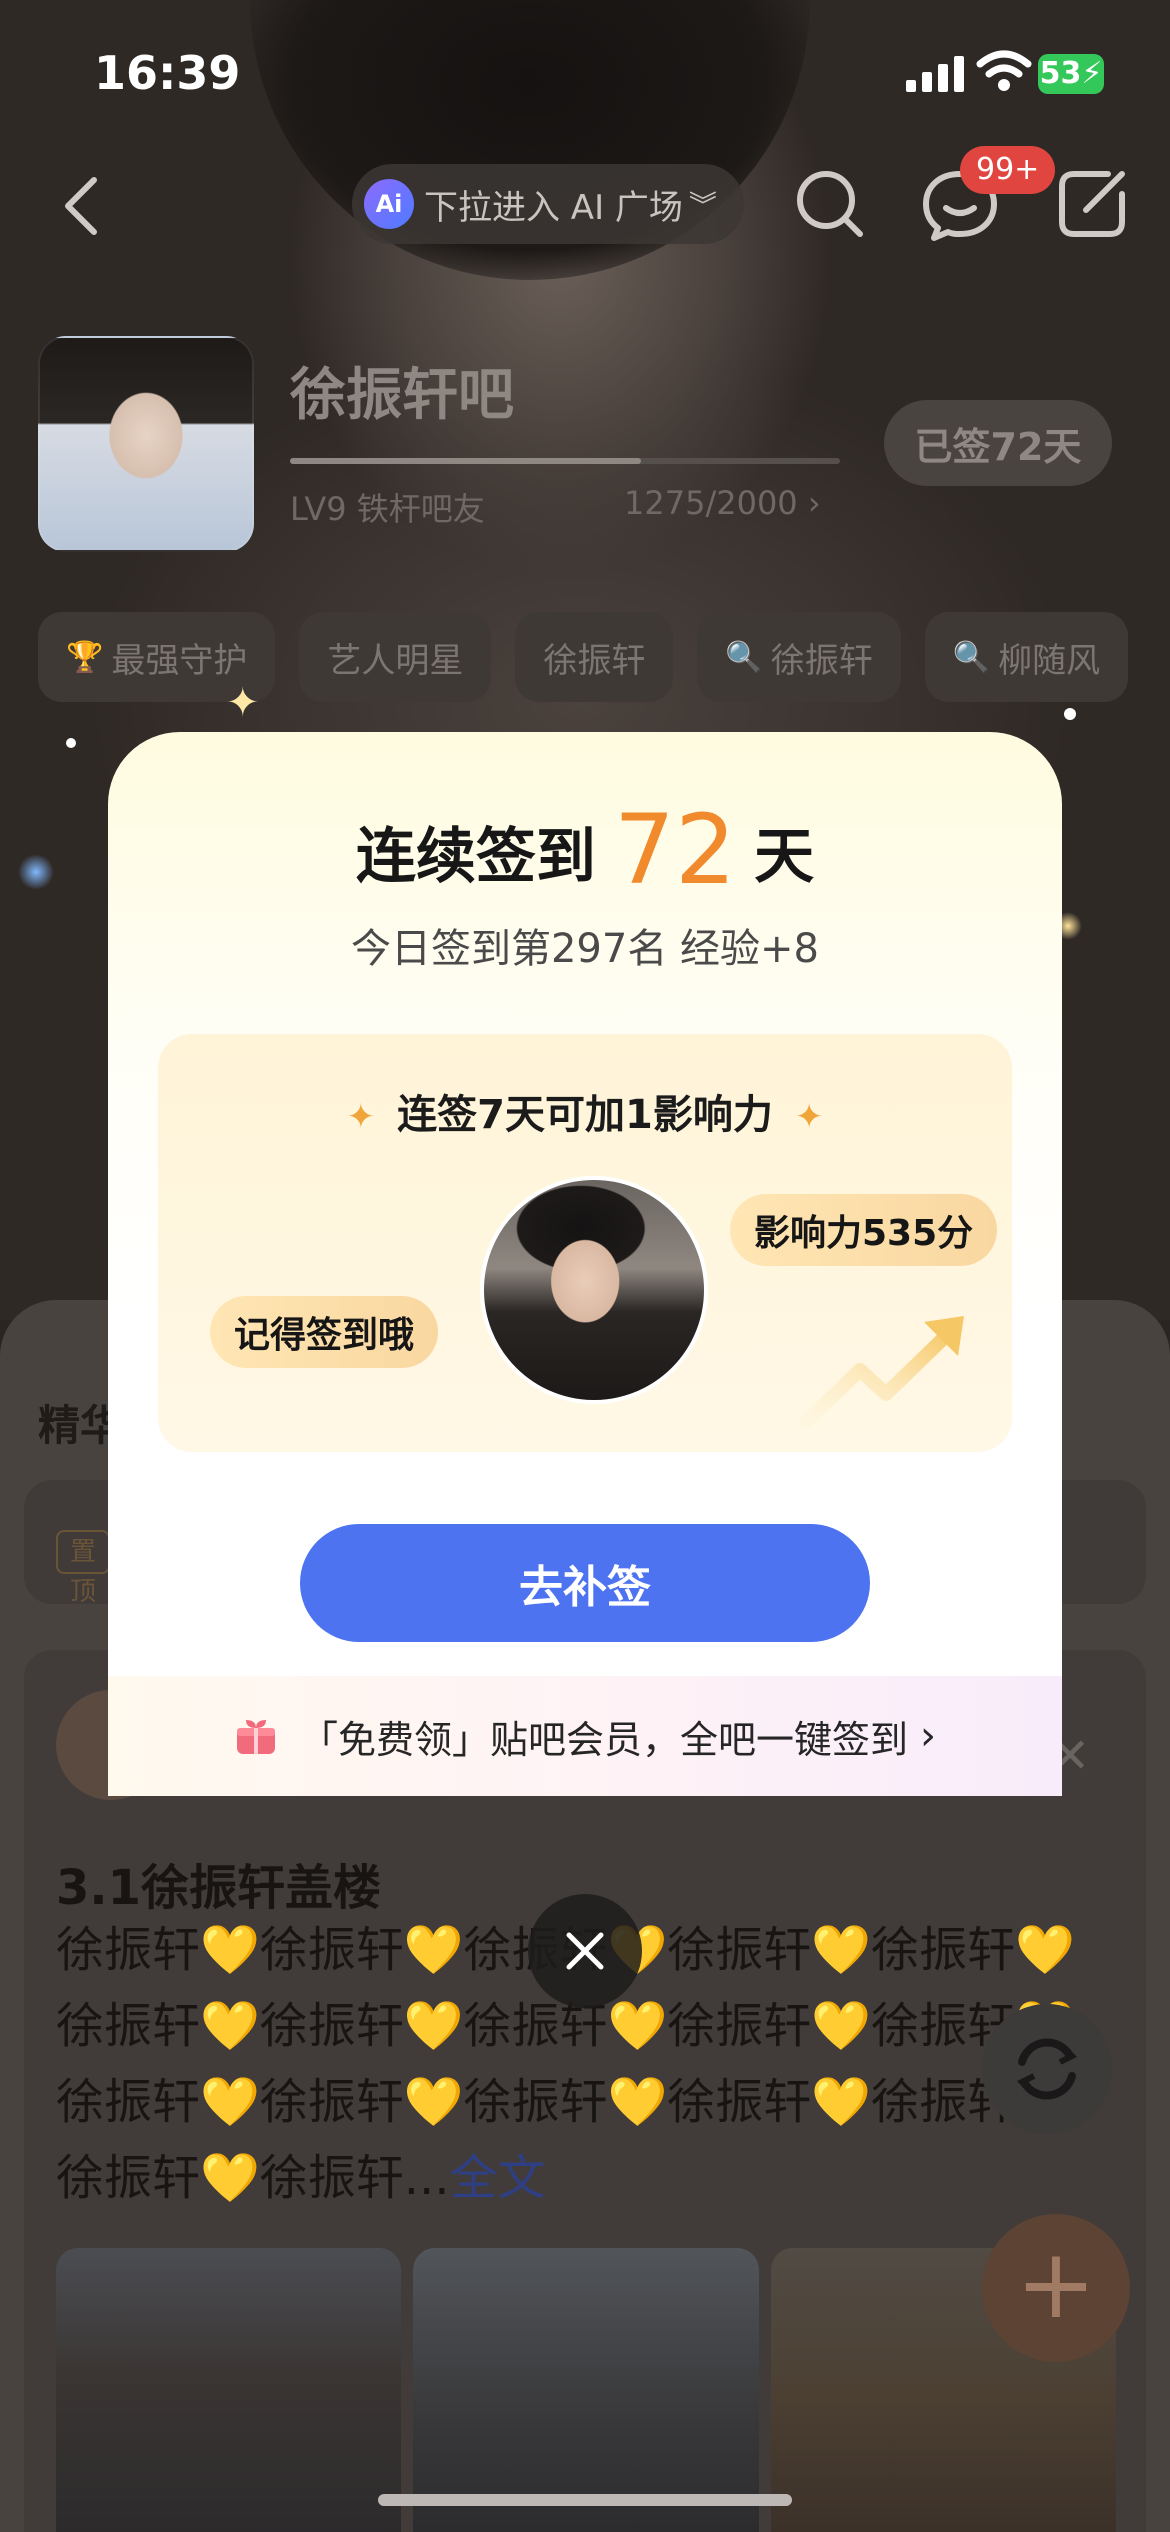 This screenshot has width=1170, height=2532. I want to click on pinned-tag: 置顶, so click(83, 1568).